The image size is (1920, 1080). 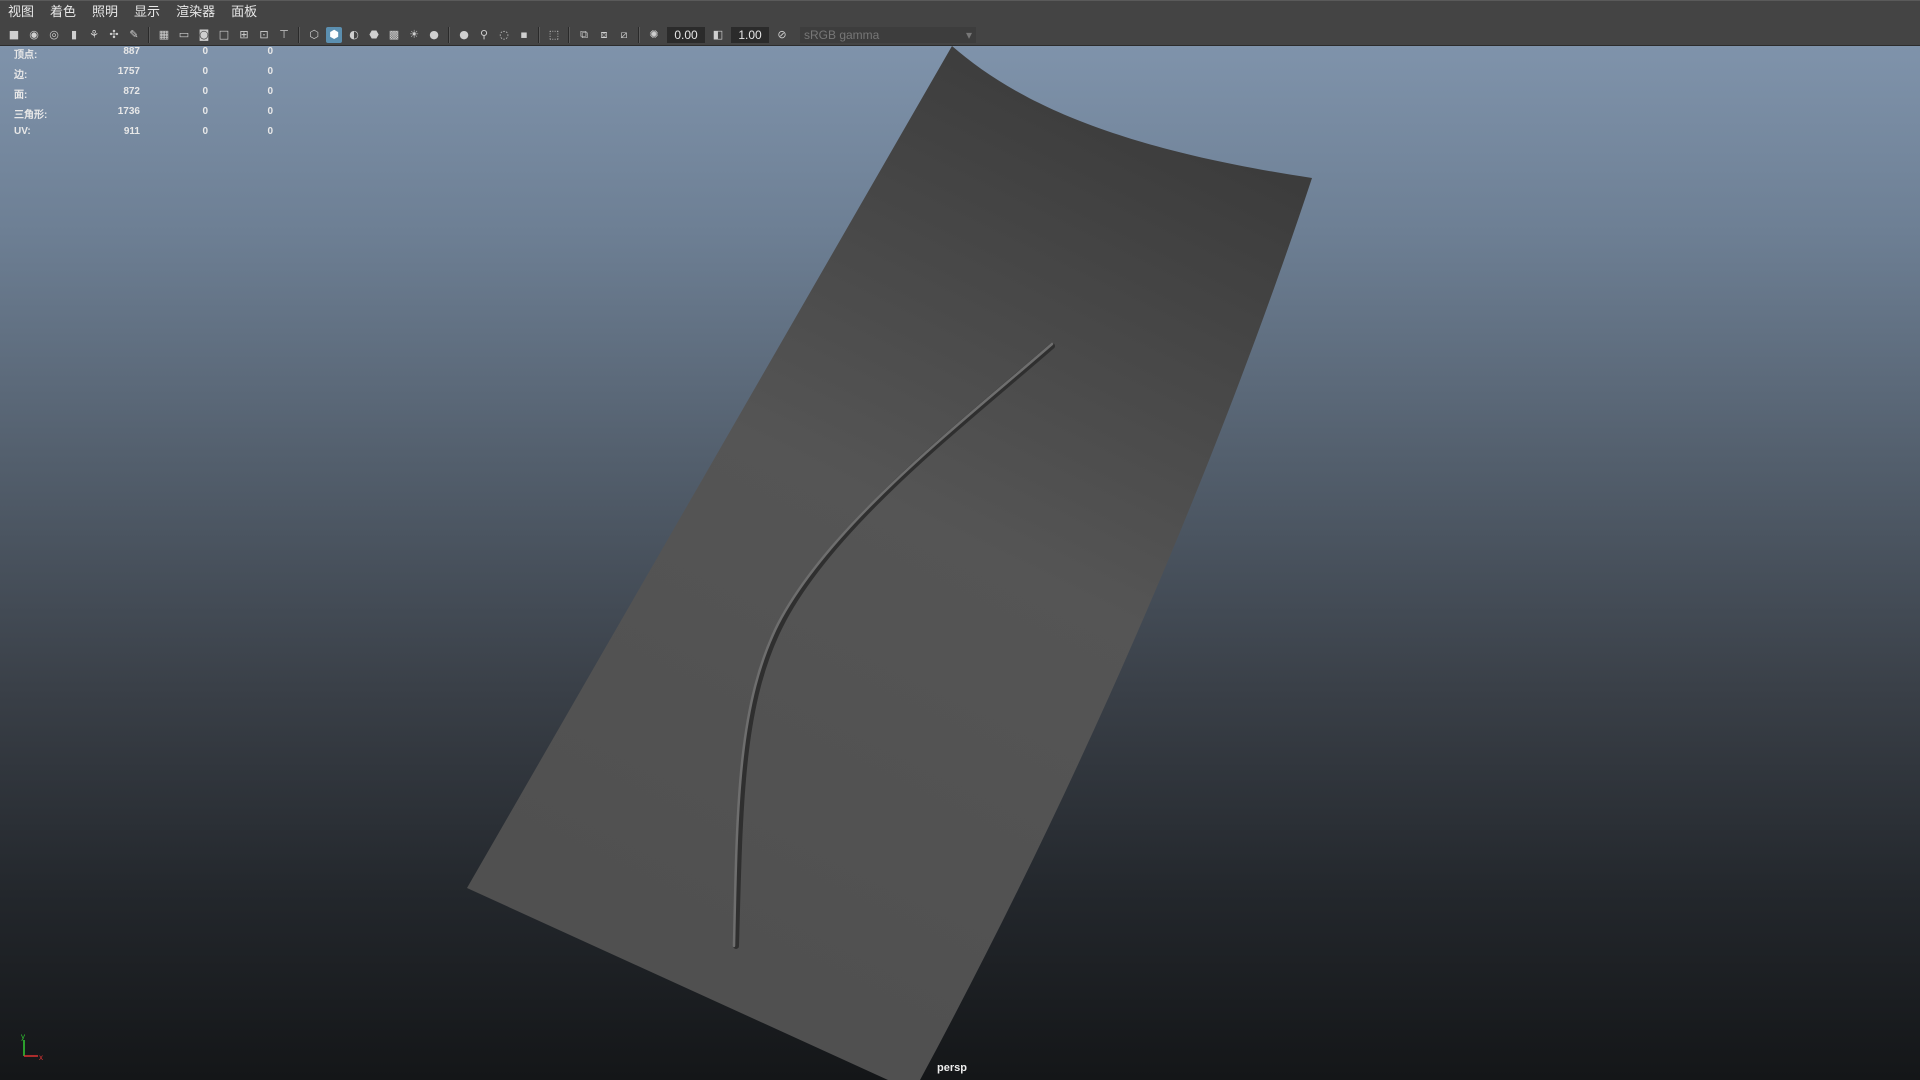 I want to click on xray-icon: ⧉, so click(x=584, y=35).